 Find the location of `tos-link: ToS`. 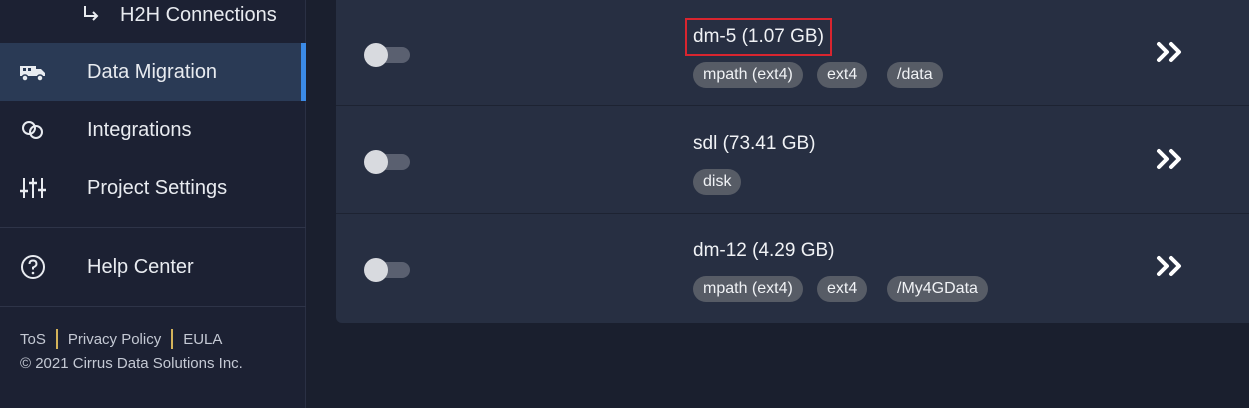

tos-link: ToS is located at coordinates (33, 339).